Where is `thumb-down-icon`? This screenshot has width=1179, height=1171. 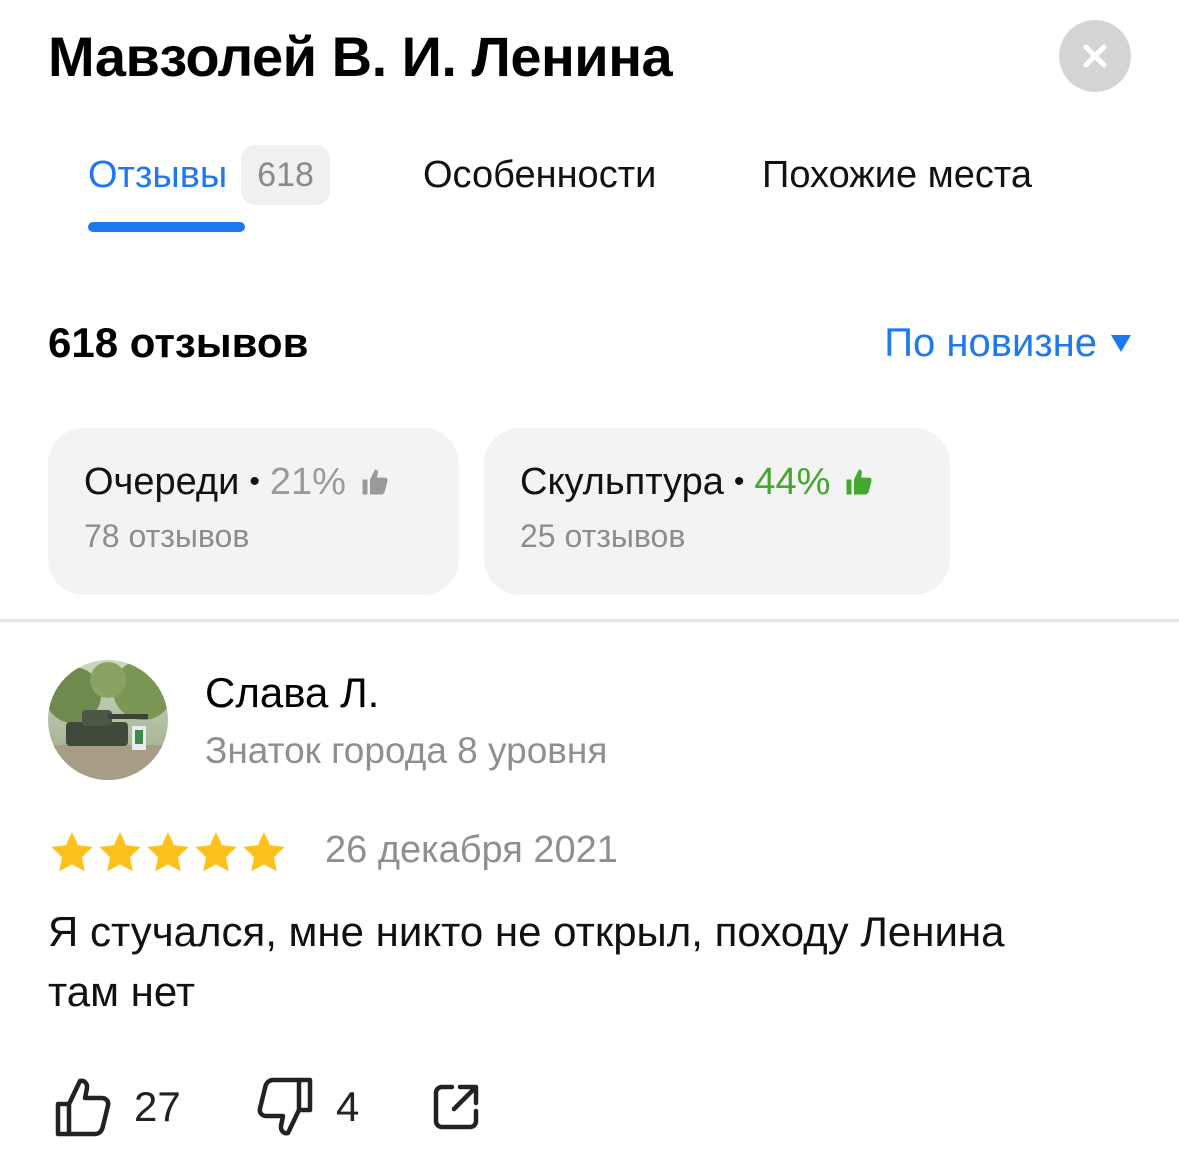
thumb-down-icon is located at coordinates (285, 1106).